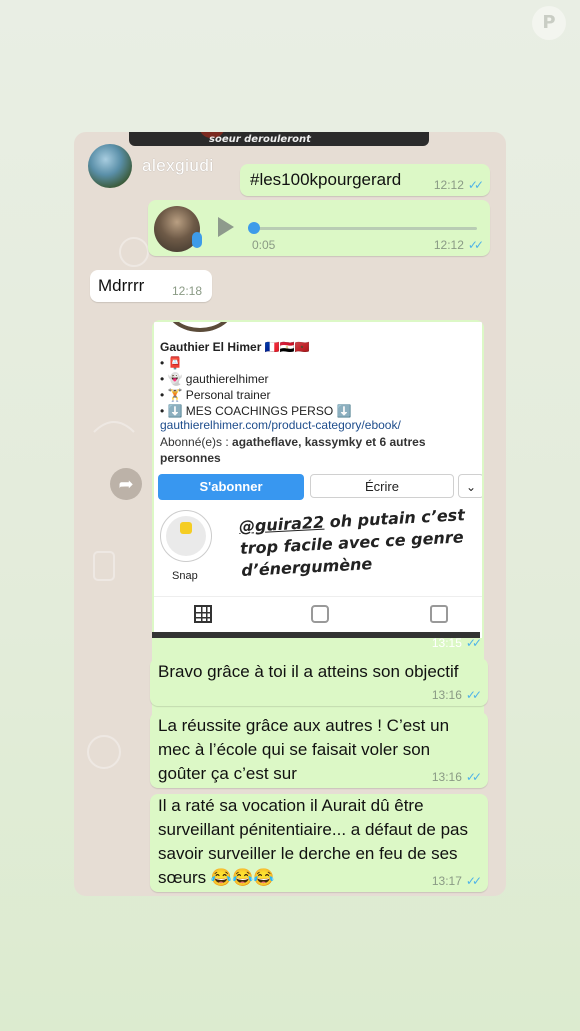  I want to click on snapchat-ghost-icon, so click(186, 528).